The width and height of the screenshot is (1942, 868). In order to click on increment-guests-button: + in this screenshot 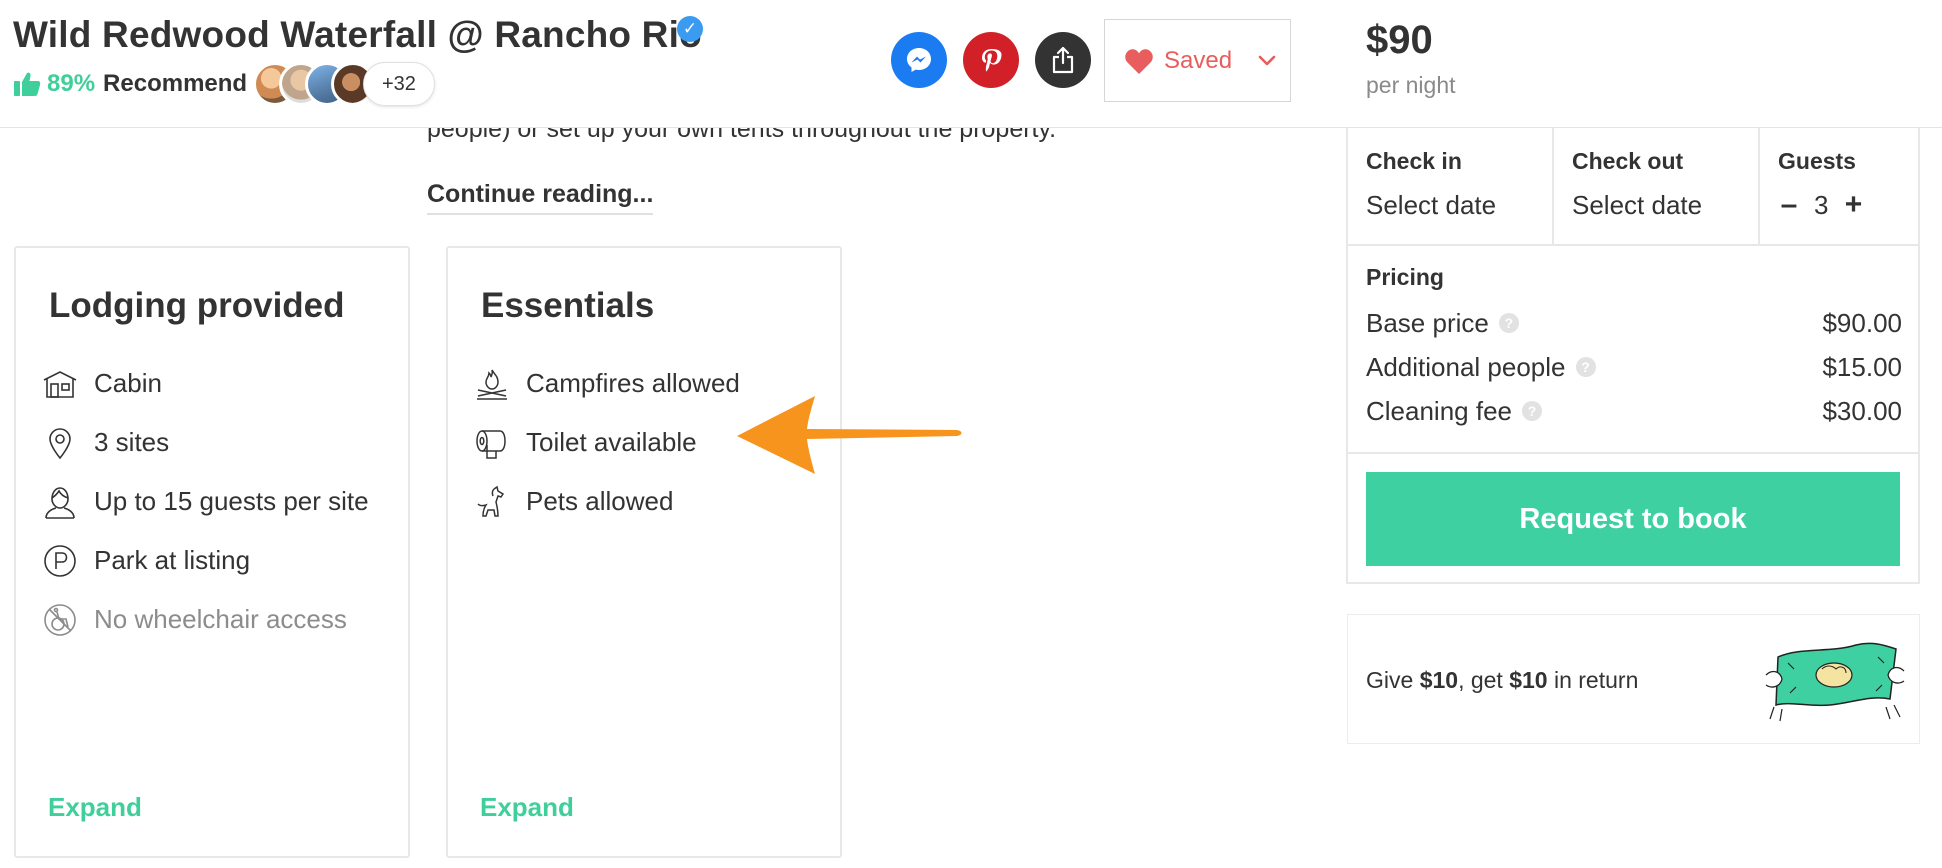, I will do `click(1853, 205)`.